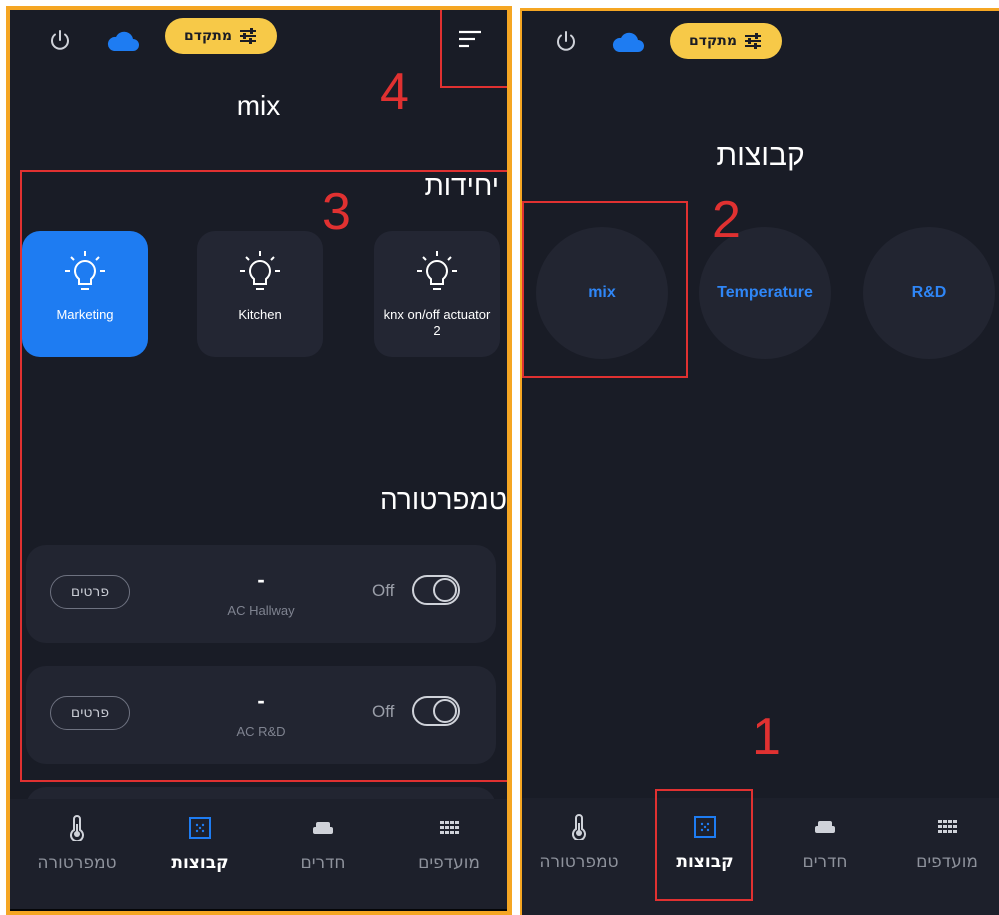  What do you see at coordinates (258, 105) in the screenshot?
I see `page-title: mix` at bounding box center [258, 105].